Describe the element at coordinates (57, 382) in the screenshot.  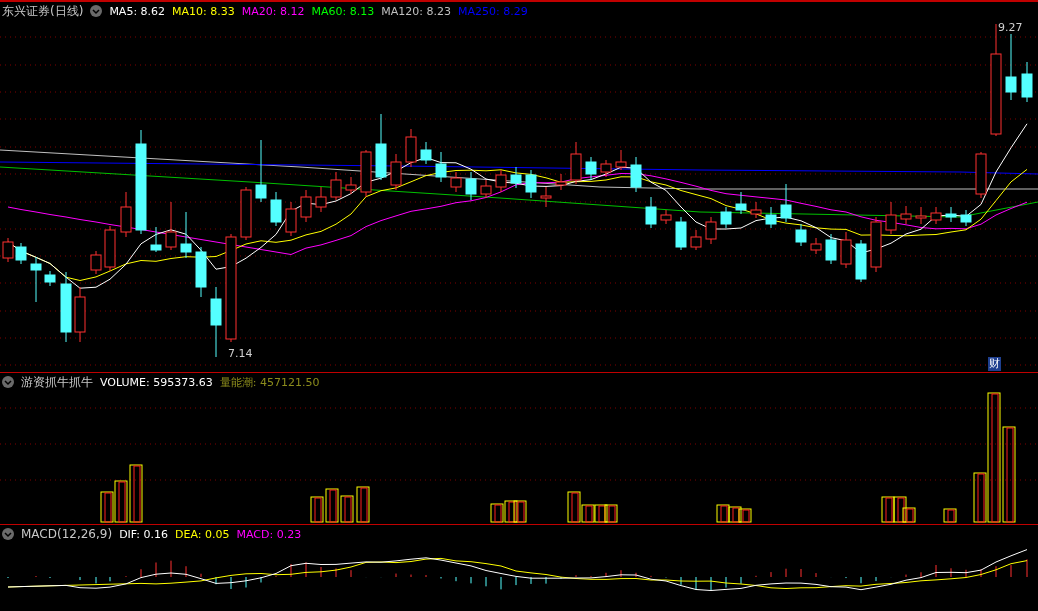
I see `indicator-title: 游资抓牛抓牛` at that location.